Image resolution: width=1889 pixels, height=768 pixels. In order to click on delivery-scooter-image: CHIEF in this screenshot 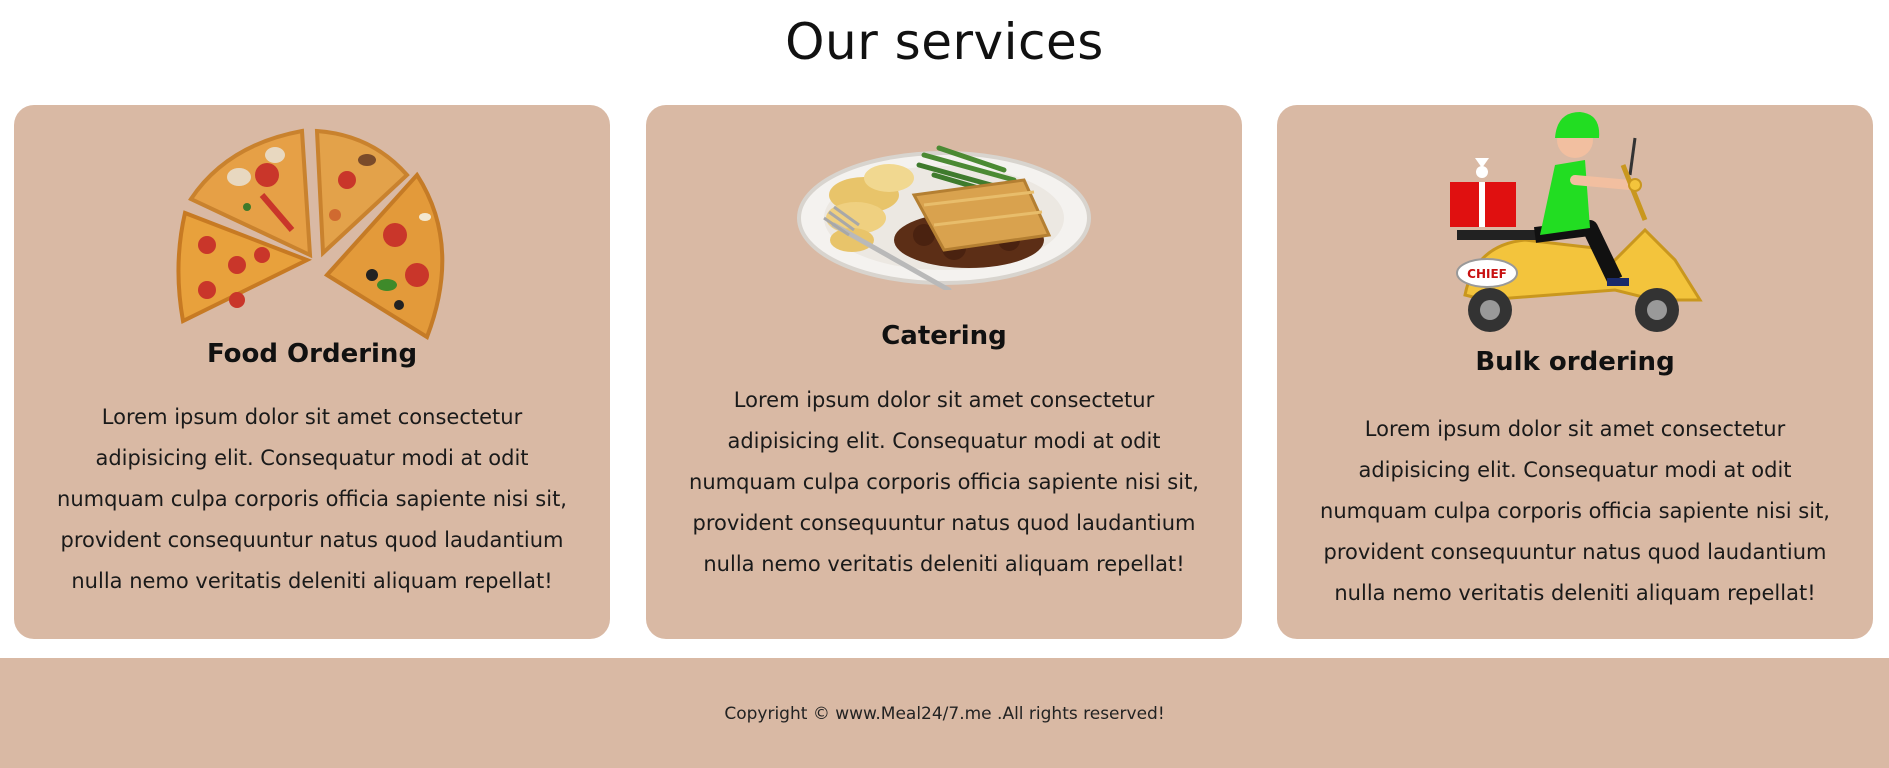, I will do `click(1576, 222)`.